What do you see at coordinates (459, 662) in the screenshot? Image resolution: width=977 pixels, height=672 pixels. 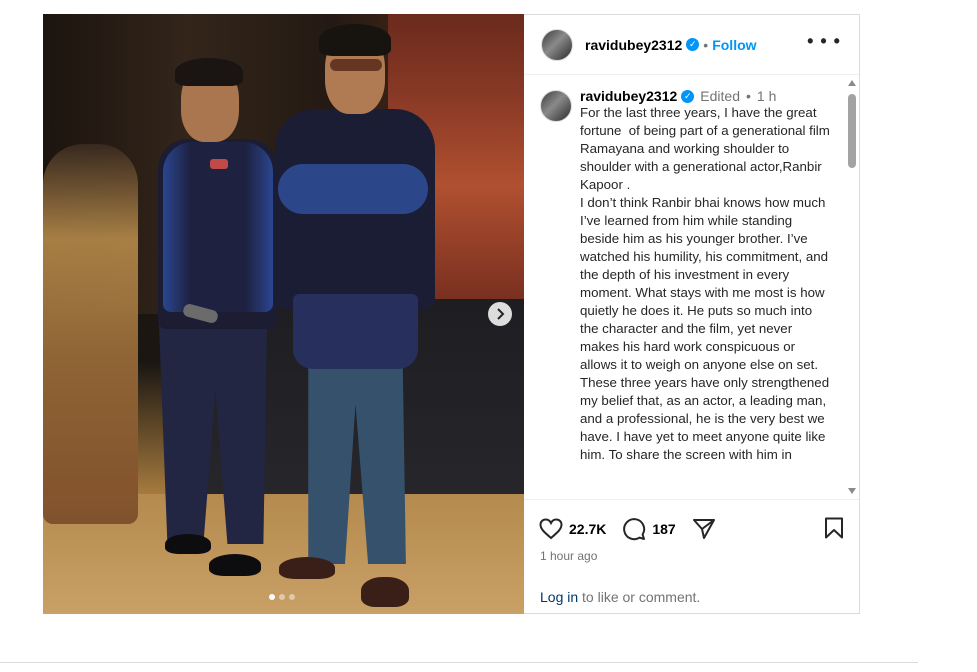 I see `page-divider` at bounding box center [459, 662].